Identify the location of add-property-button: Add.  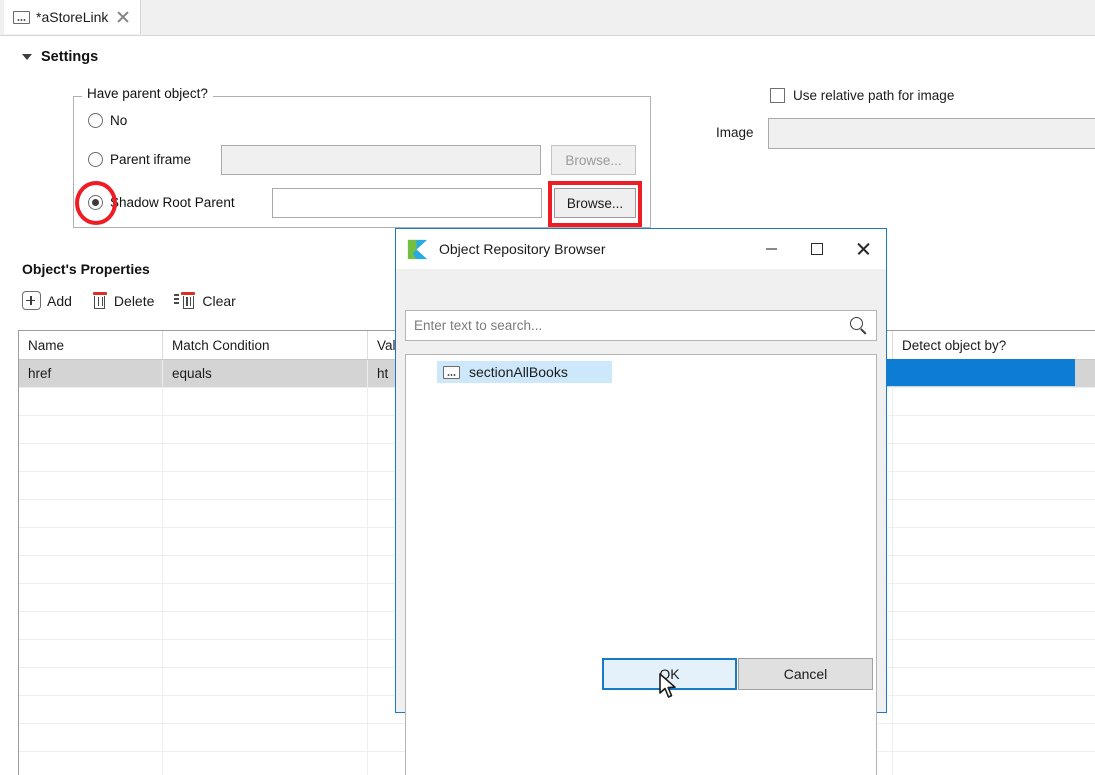
(47, 300).